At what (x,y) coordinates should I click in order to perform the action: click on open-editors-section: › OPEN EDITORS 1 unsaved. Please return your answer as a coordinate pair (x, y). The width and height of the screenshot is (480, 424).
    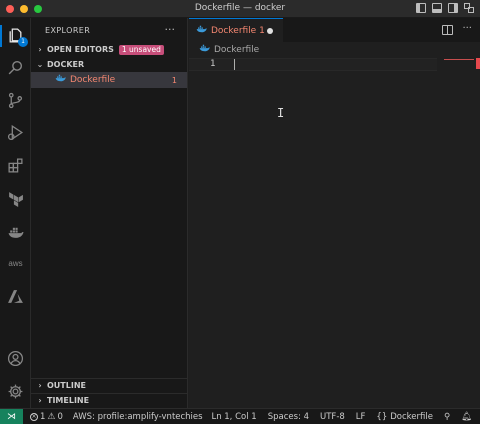
    Looking at the image, I should click on (109, 49).